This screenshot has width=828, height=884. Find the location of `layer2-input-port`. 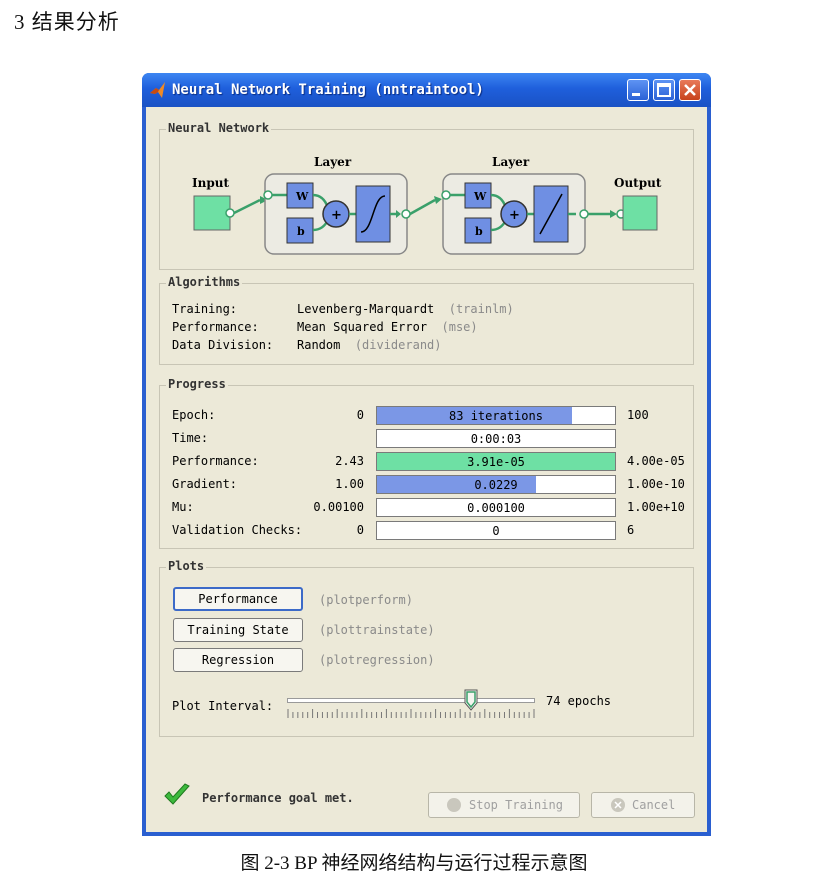

layer2-input-port is located at coordinates (446, 195).